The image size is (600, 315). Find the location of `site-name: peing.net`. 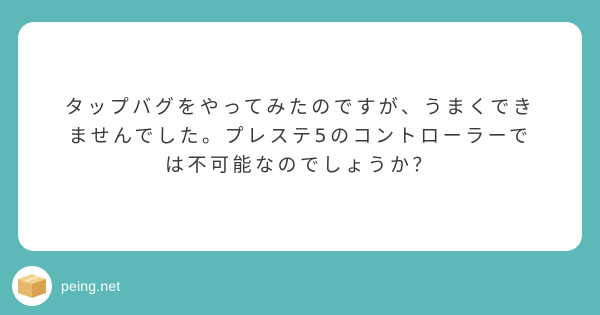

site-name: peing.net is located at coordinates (90, 286).